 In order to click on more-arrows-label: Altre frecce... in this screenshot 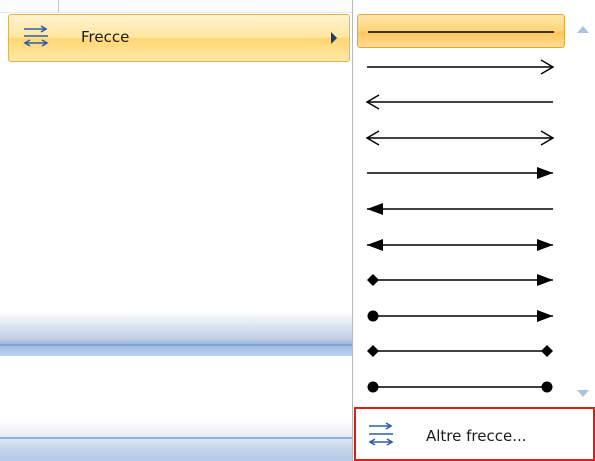, I will do `click(476, 436)`.